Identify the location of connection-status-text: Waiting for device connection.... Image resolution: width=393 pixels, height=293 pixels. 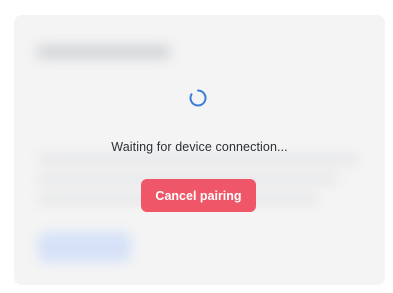
(199, 147).